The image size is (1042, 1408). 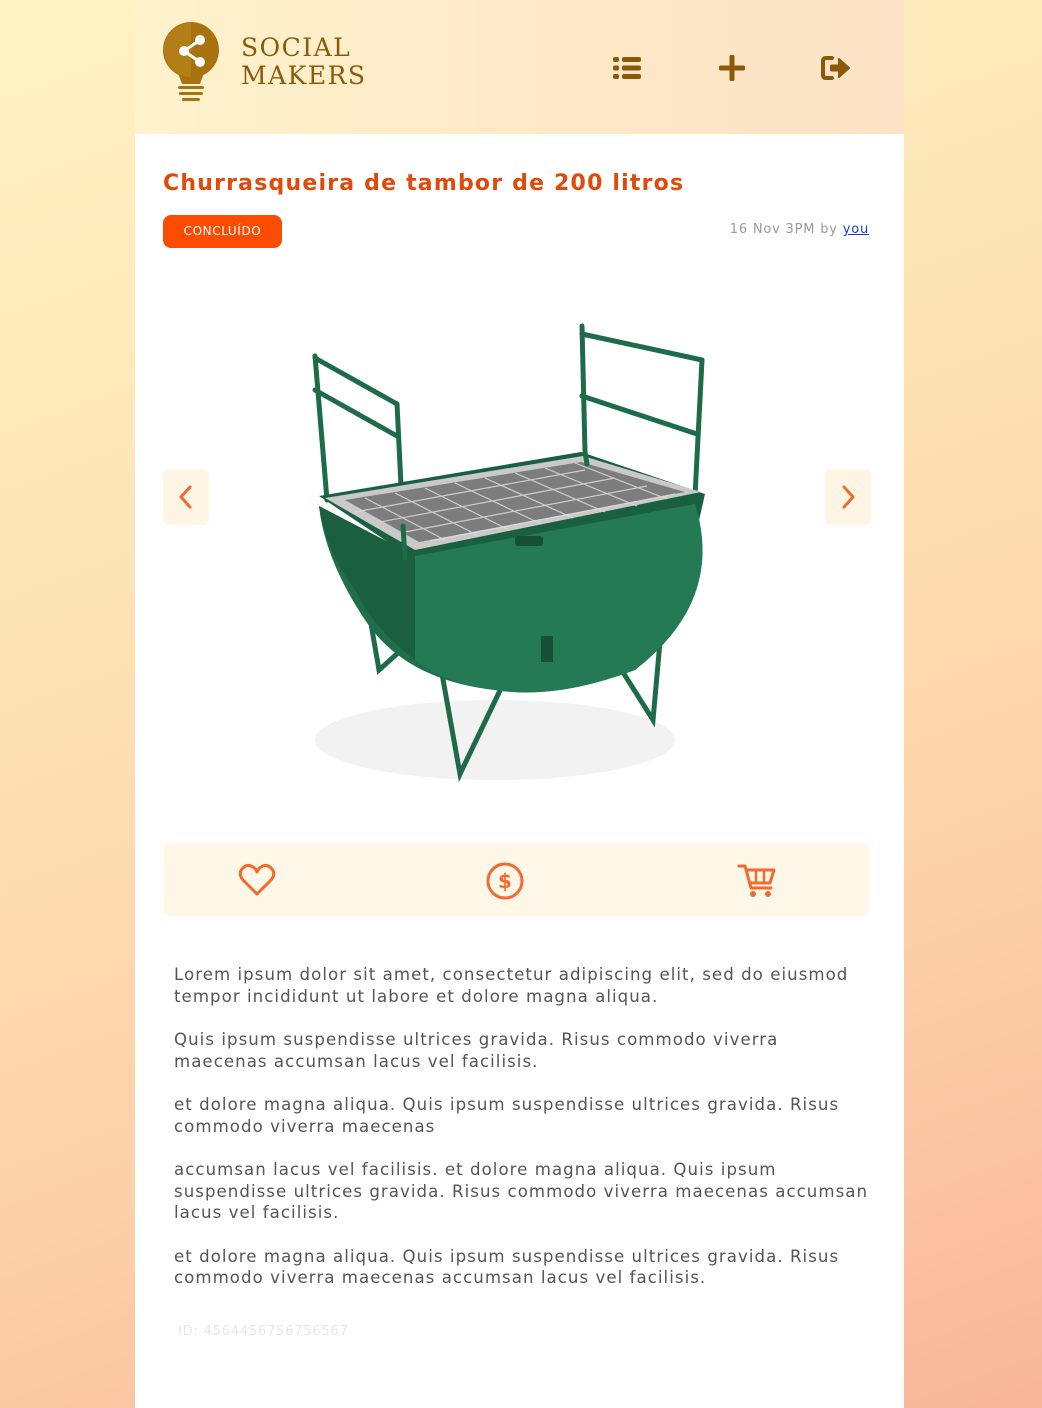 I want to click on action-bar: $, so click(x=516, y=879).